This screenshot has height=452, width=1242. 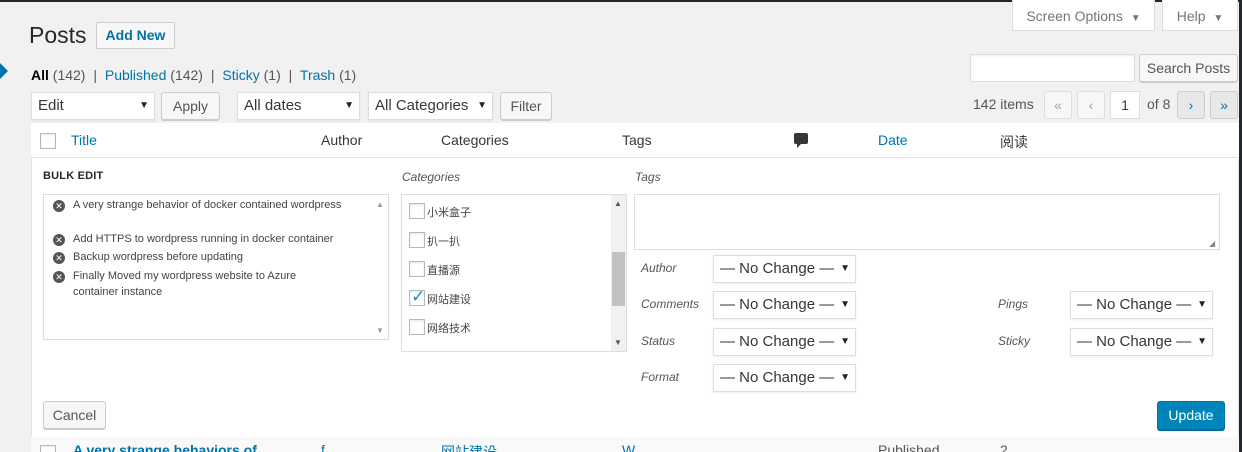 I want to click on category-filter-value: All Categories, so click(x=422, y=105).